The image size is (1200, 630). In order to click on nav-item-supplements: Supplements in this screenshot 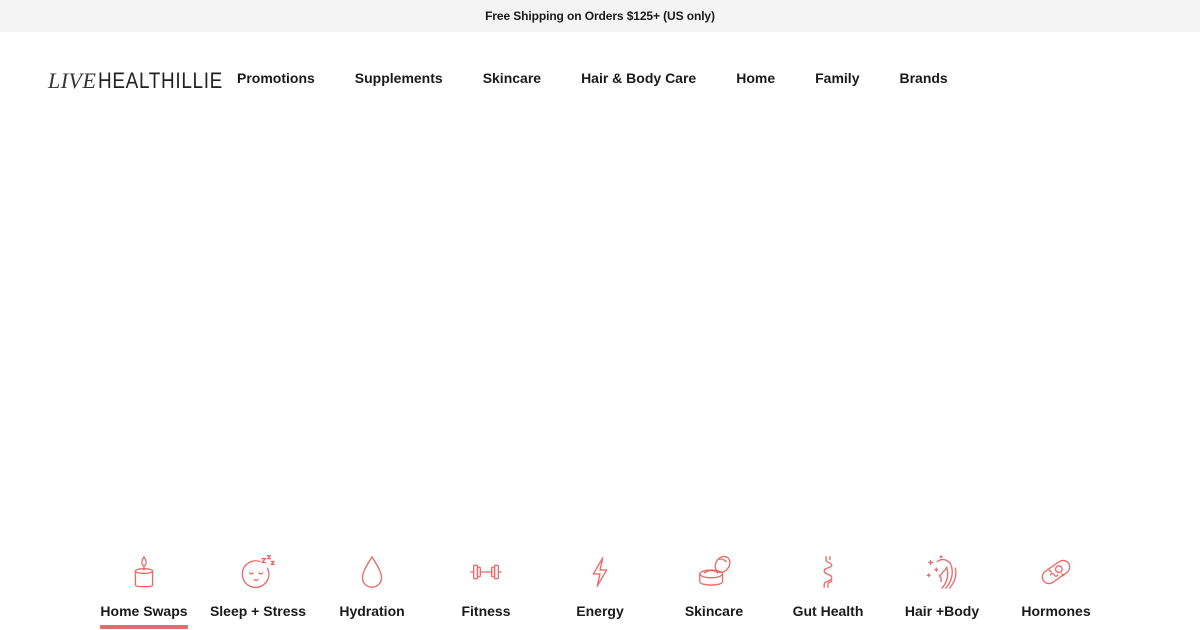, I will do `click(399, 78)`.